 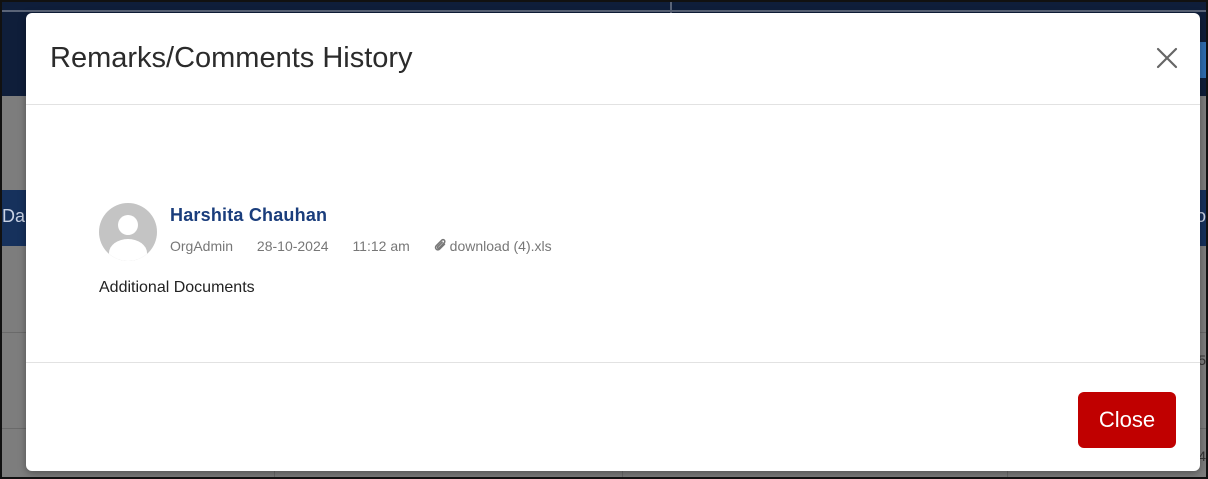 I want to click on comment-author: Harshita Chauhan, so click(x=249, y=215).